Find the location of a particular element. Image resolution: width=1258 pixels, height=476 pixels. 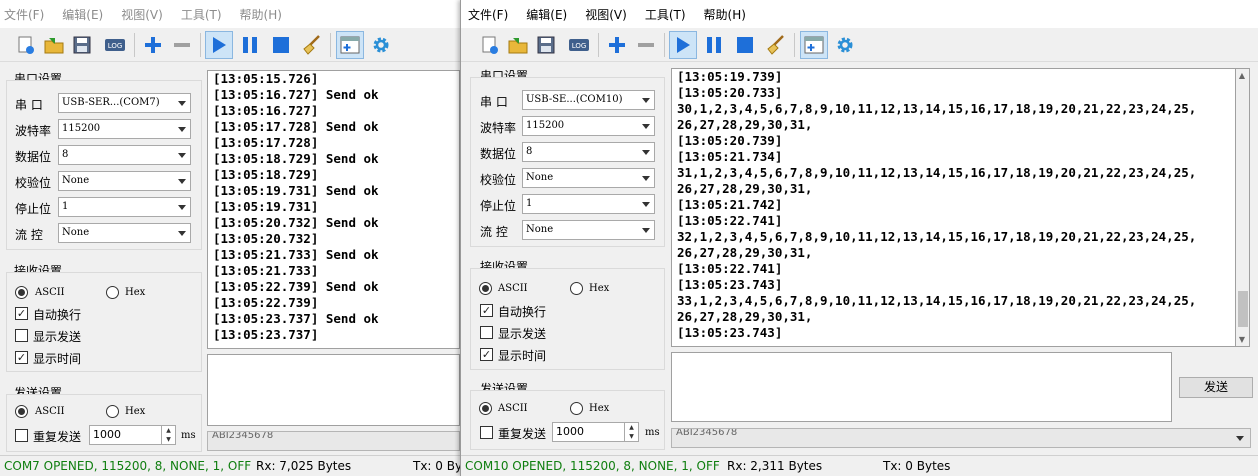

flow-label: 流 控 is located at coordinates (29, 235).